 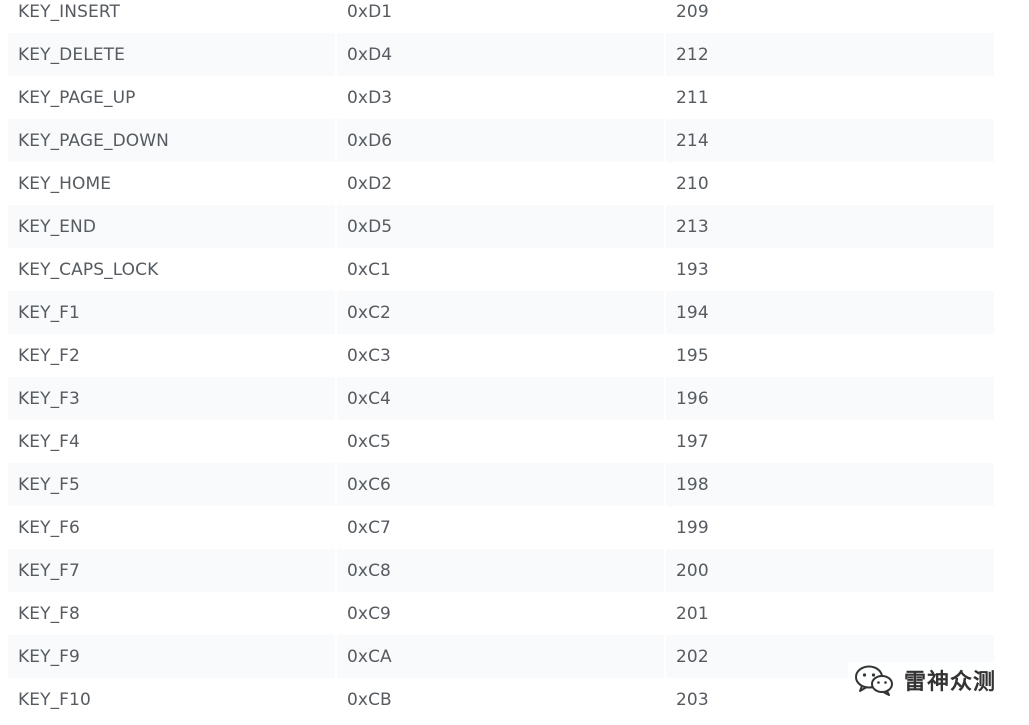 I want to click on key-name-cell: KEY_F3, so click(x=172, y=398).